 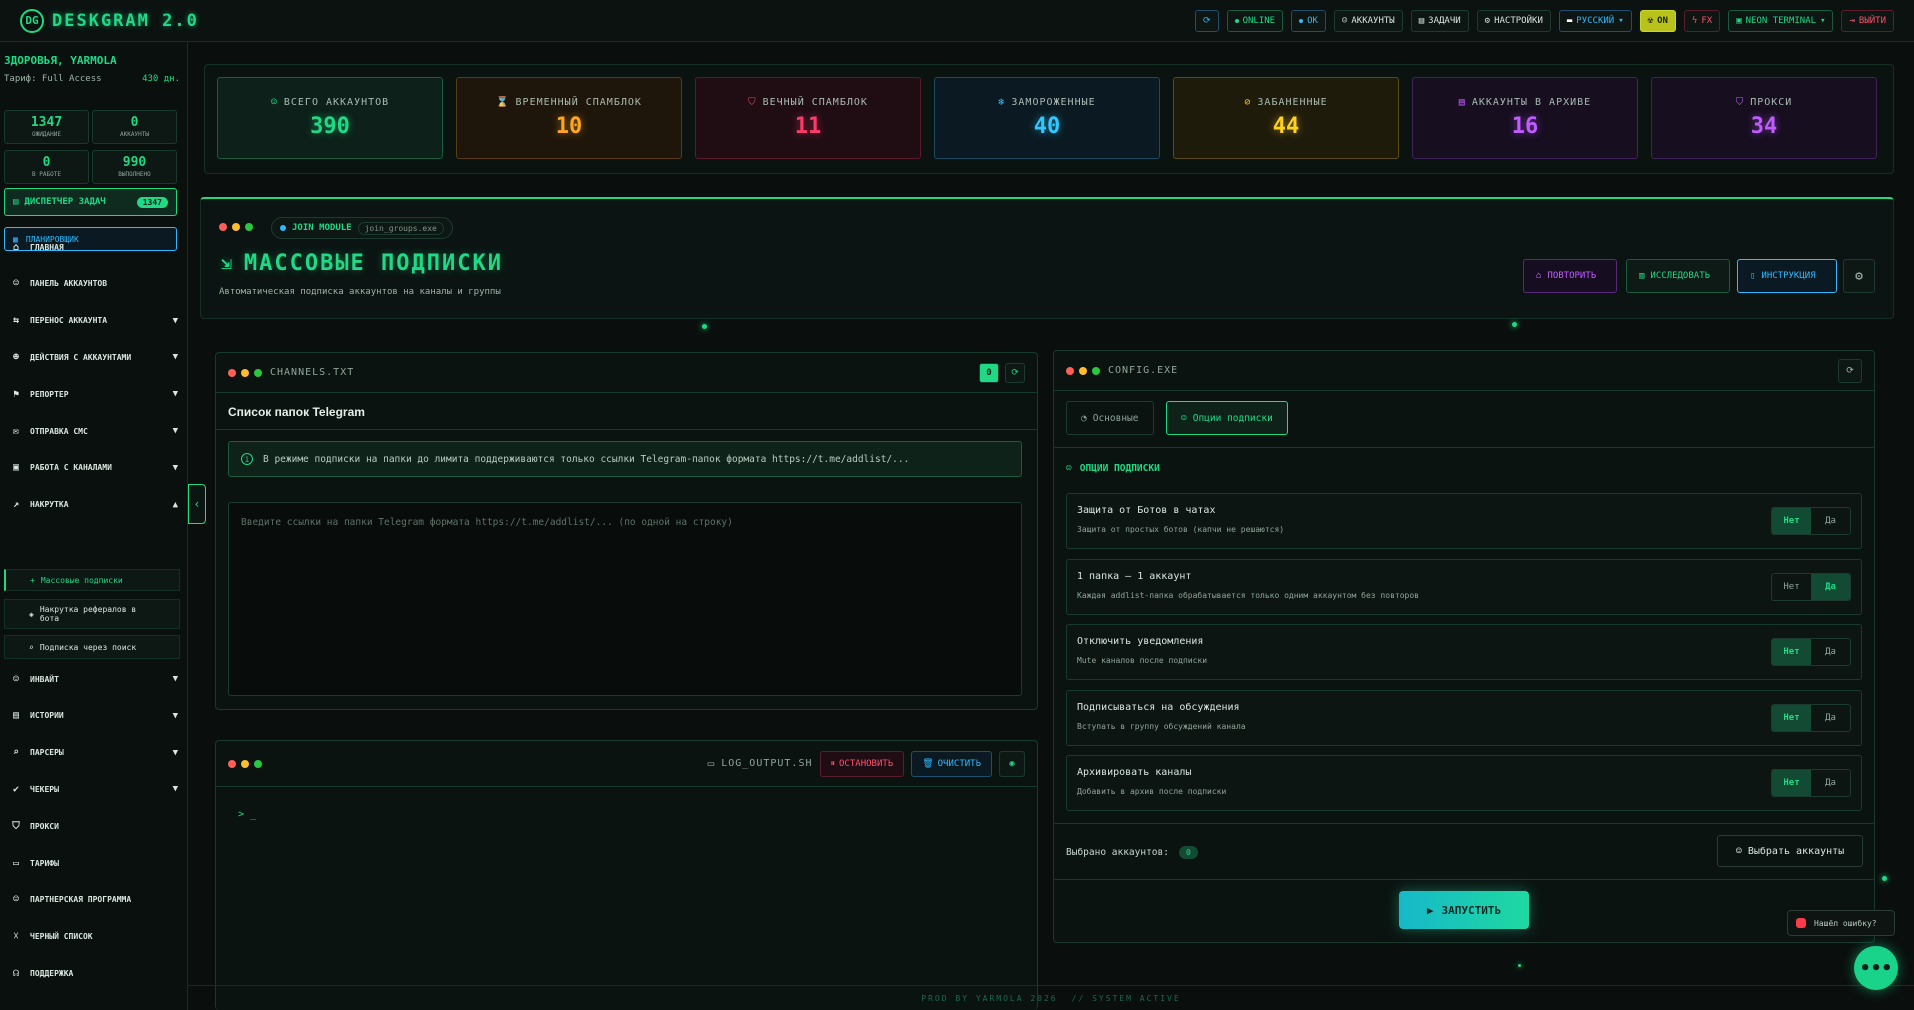 I want to click on users-icon: ☺, so click(x=16, y=284).